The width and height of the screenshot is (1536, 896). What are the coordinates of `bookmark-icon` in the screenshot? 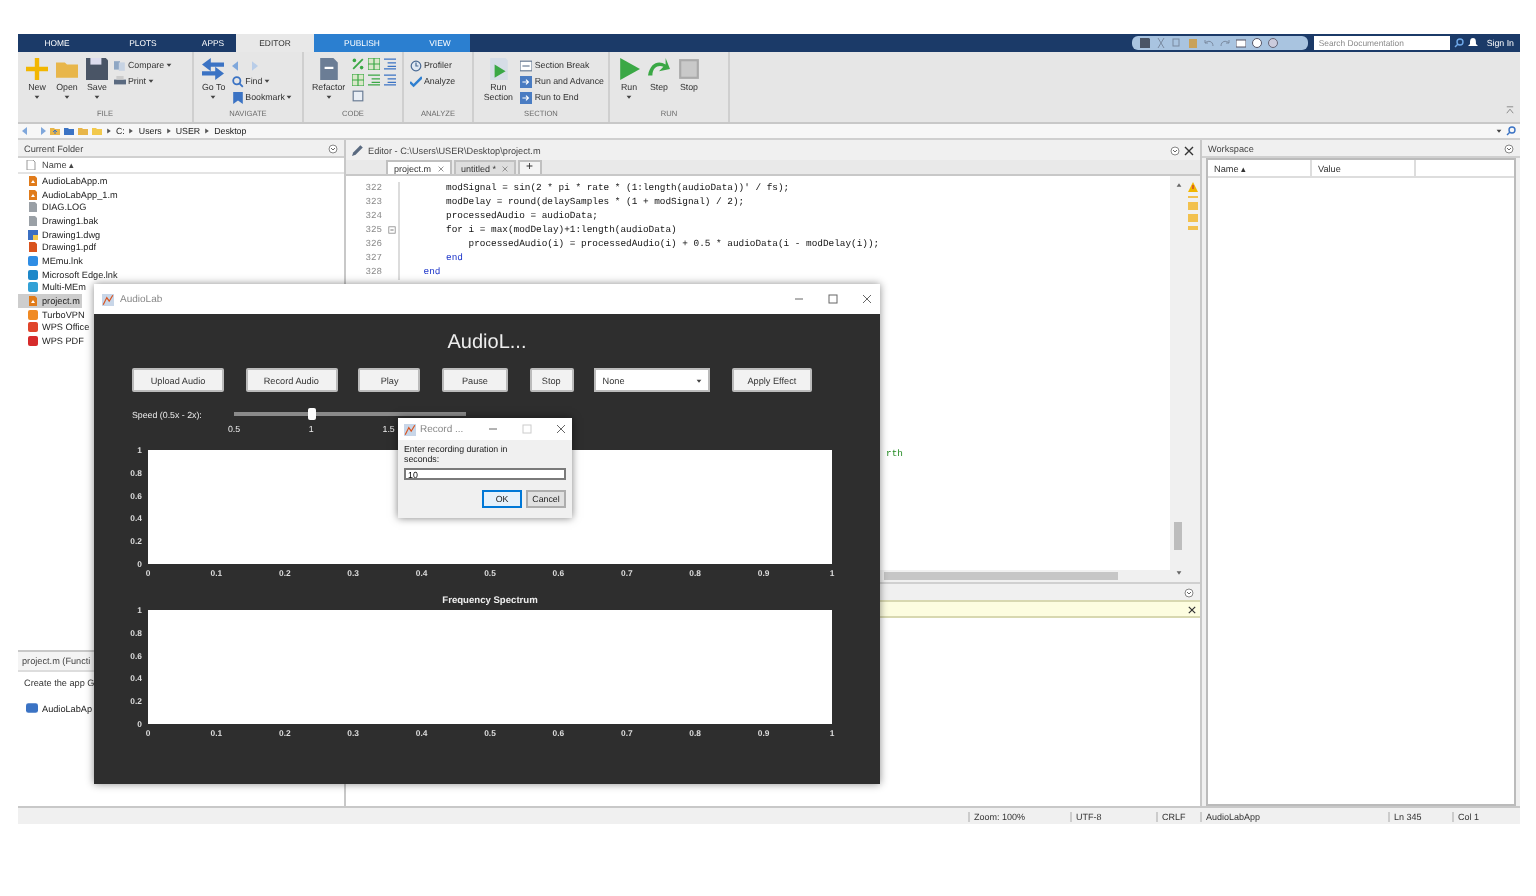 It's located at (237, 97).